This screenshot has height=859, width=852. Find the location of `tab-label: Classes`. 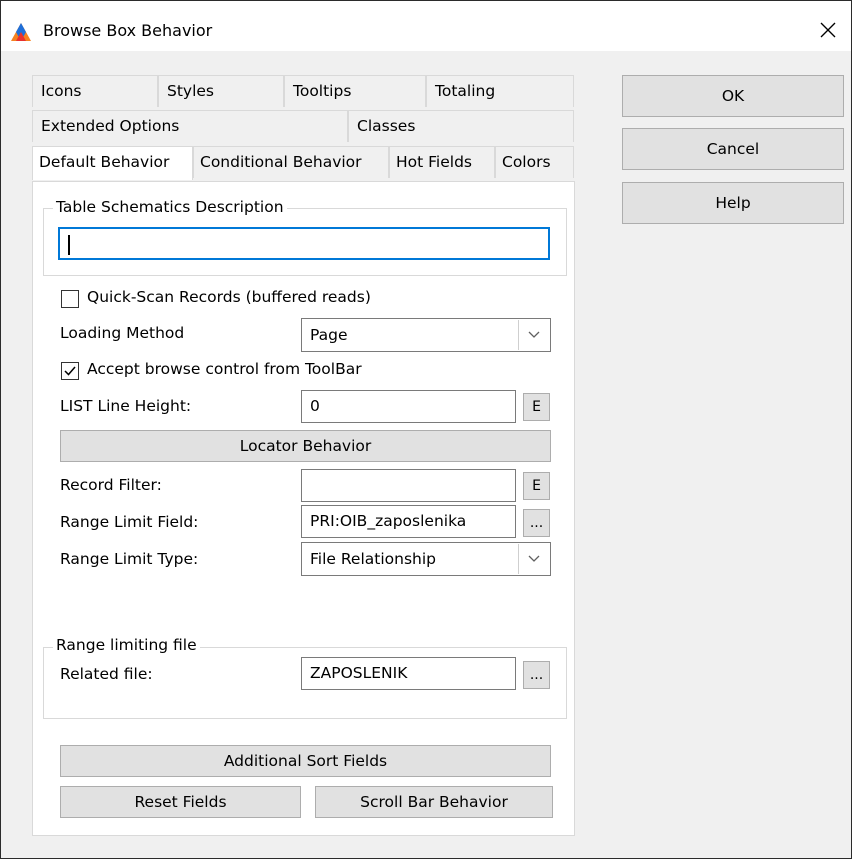

tab-label: Classes is located at coordinates (386, 126).